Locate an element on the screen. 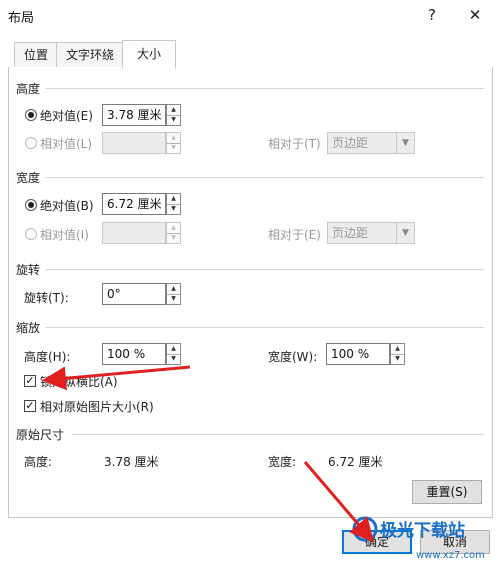 This screenshot has width=500, height=566. tab-size: 大小 is located at coordinates (149, 54).